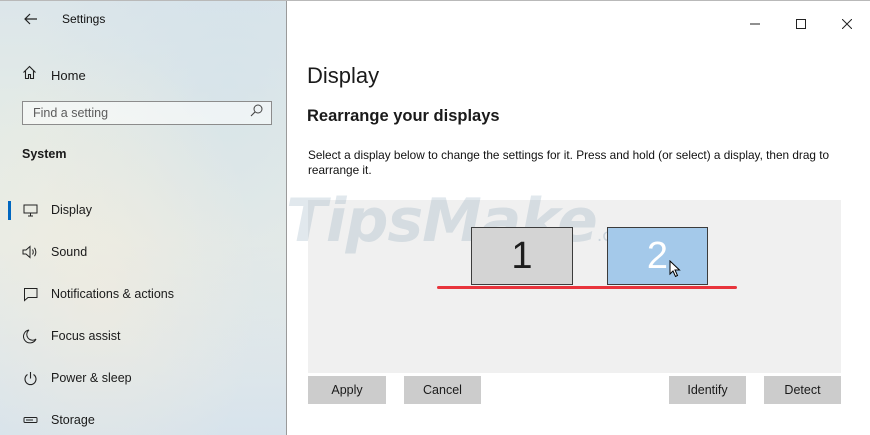  I want to click on maximize-icon, so click(801, 24).